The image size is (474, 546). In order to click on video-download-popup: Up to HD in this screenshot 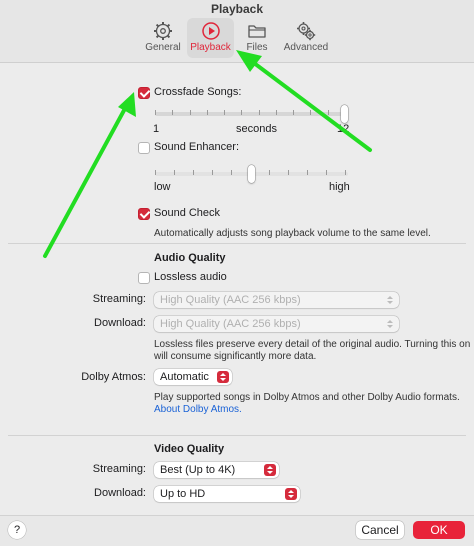, I will do `click(227, 494)`.